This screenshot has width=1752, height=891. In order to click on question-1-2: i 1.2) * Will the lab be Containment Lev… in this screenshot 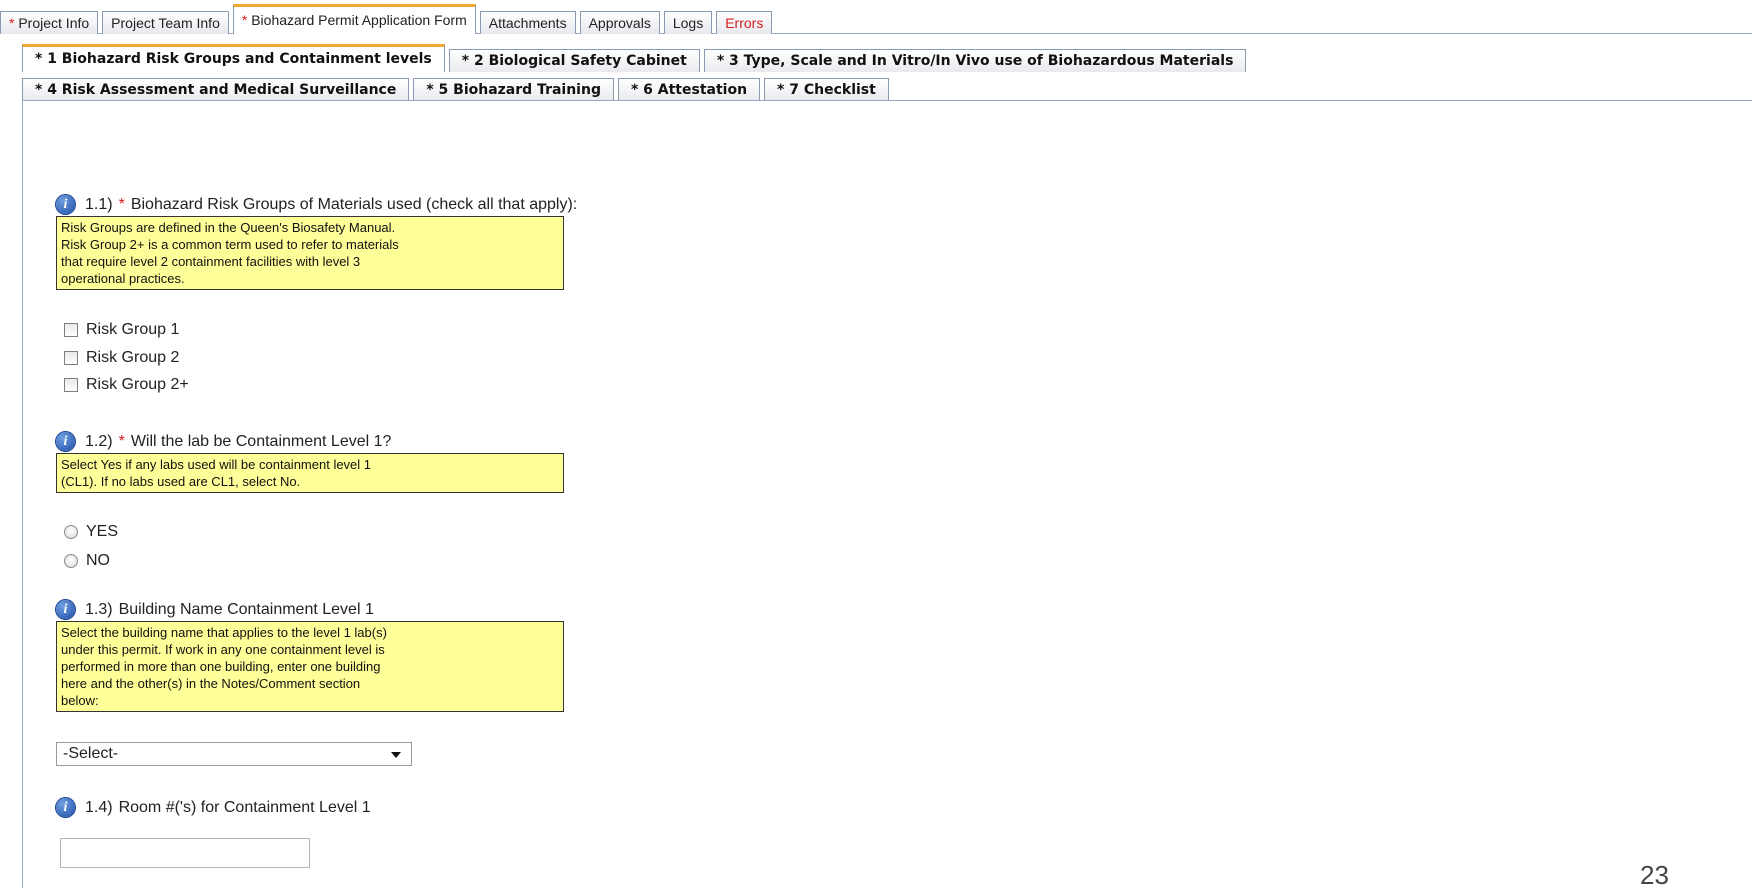, I will do `click(223, 441)`.